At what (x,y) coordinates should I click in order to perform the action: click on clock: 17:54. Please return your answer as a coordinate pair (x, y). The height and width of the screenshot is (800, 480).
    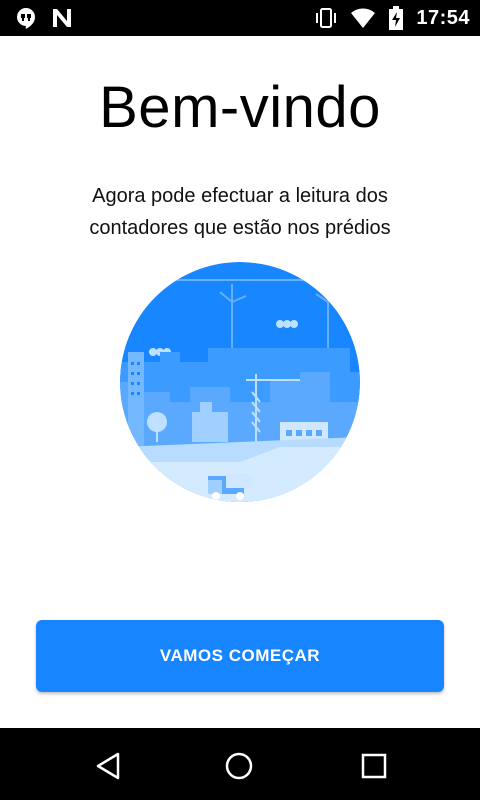
    Looking at the image, I should click on (443, 17).